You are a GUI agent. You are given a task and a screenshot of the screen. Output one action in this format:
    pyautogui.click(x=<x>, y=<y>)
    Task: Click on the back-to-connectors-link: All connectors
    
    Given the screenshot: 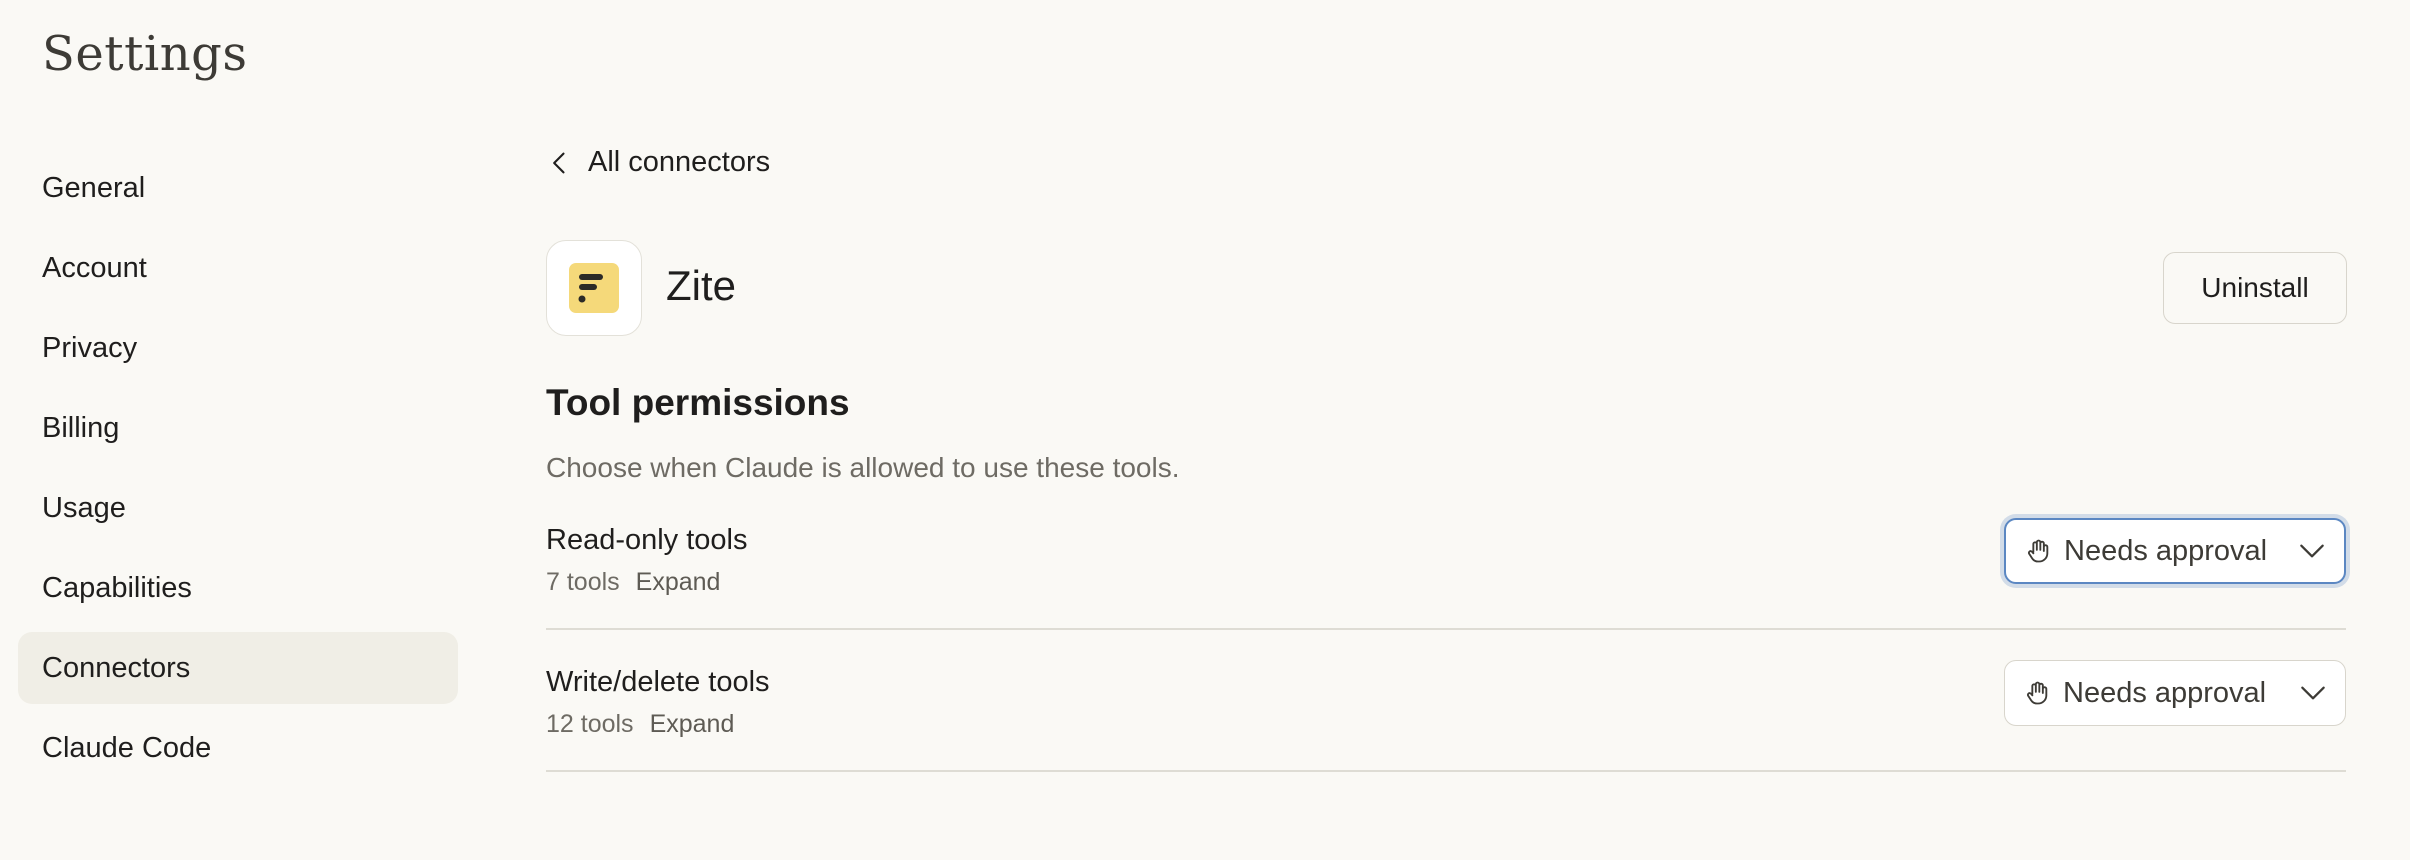 What is the action you would take?
    pyautogui.click(x=658, y=162)
    